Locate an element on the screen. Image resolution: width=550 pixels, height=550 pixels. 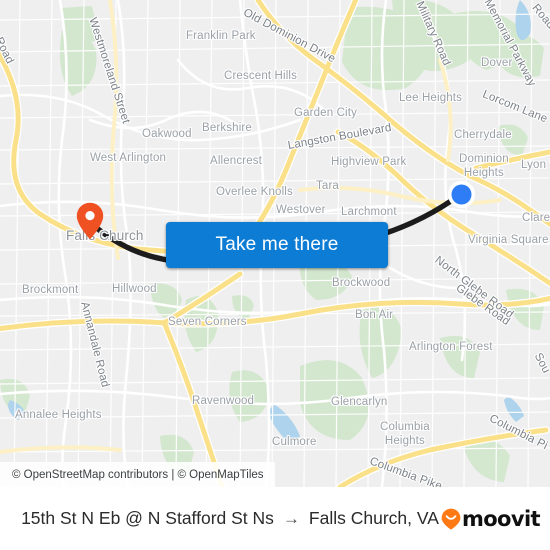
trip-destination-label: Falls Church, VA is located at coordinates (373, 518).